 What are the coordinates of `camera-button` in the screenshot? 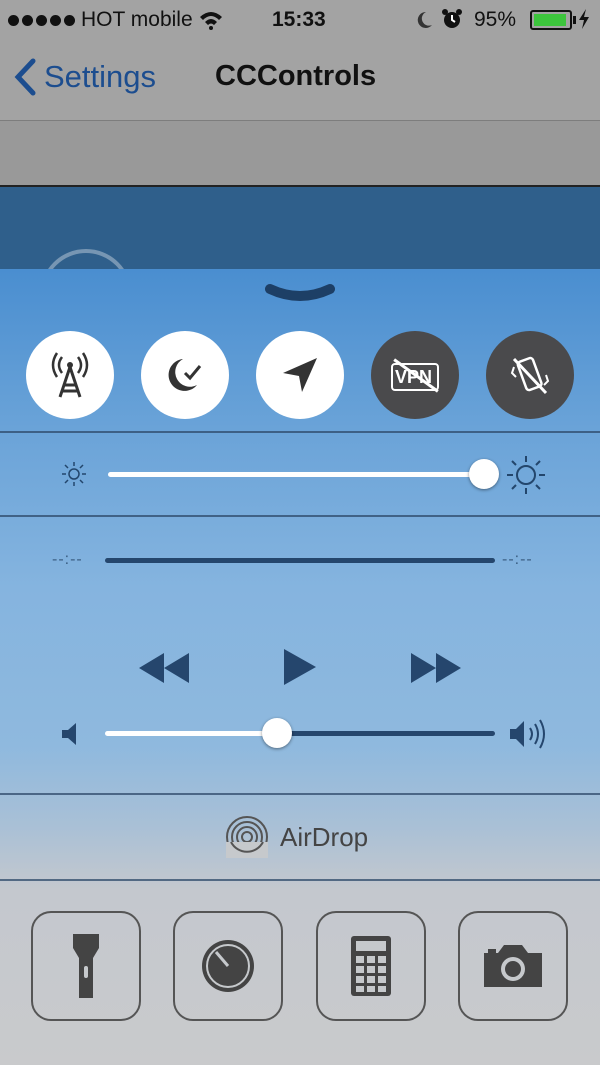 It's located at (513, 966).